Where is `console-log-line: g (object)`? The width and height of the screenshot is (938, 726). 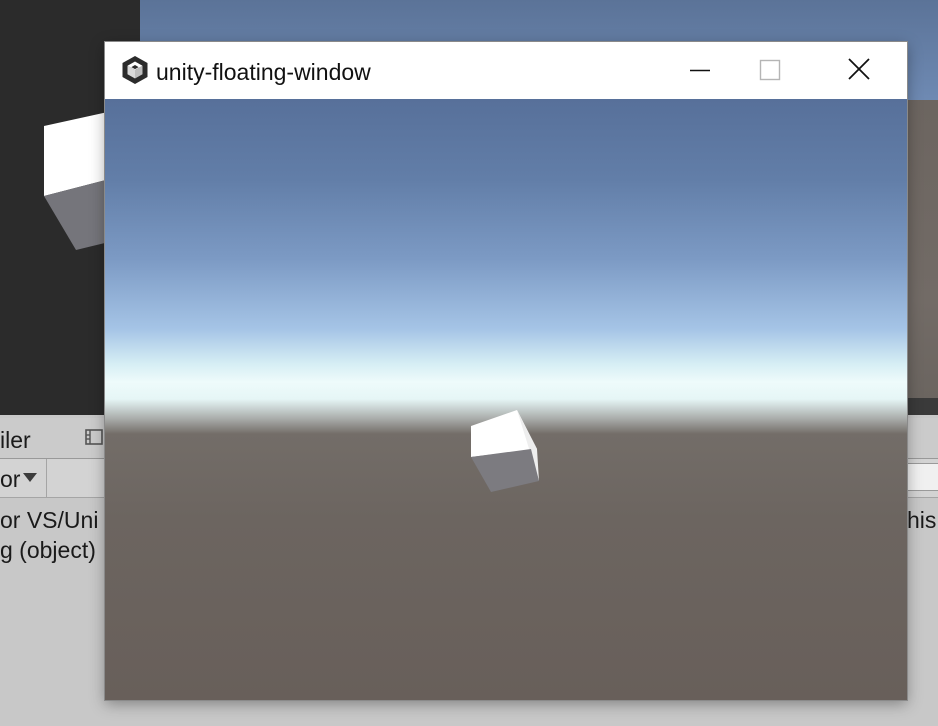 console-log-line: g (object) is located at coordinates (48, 550).